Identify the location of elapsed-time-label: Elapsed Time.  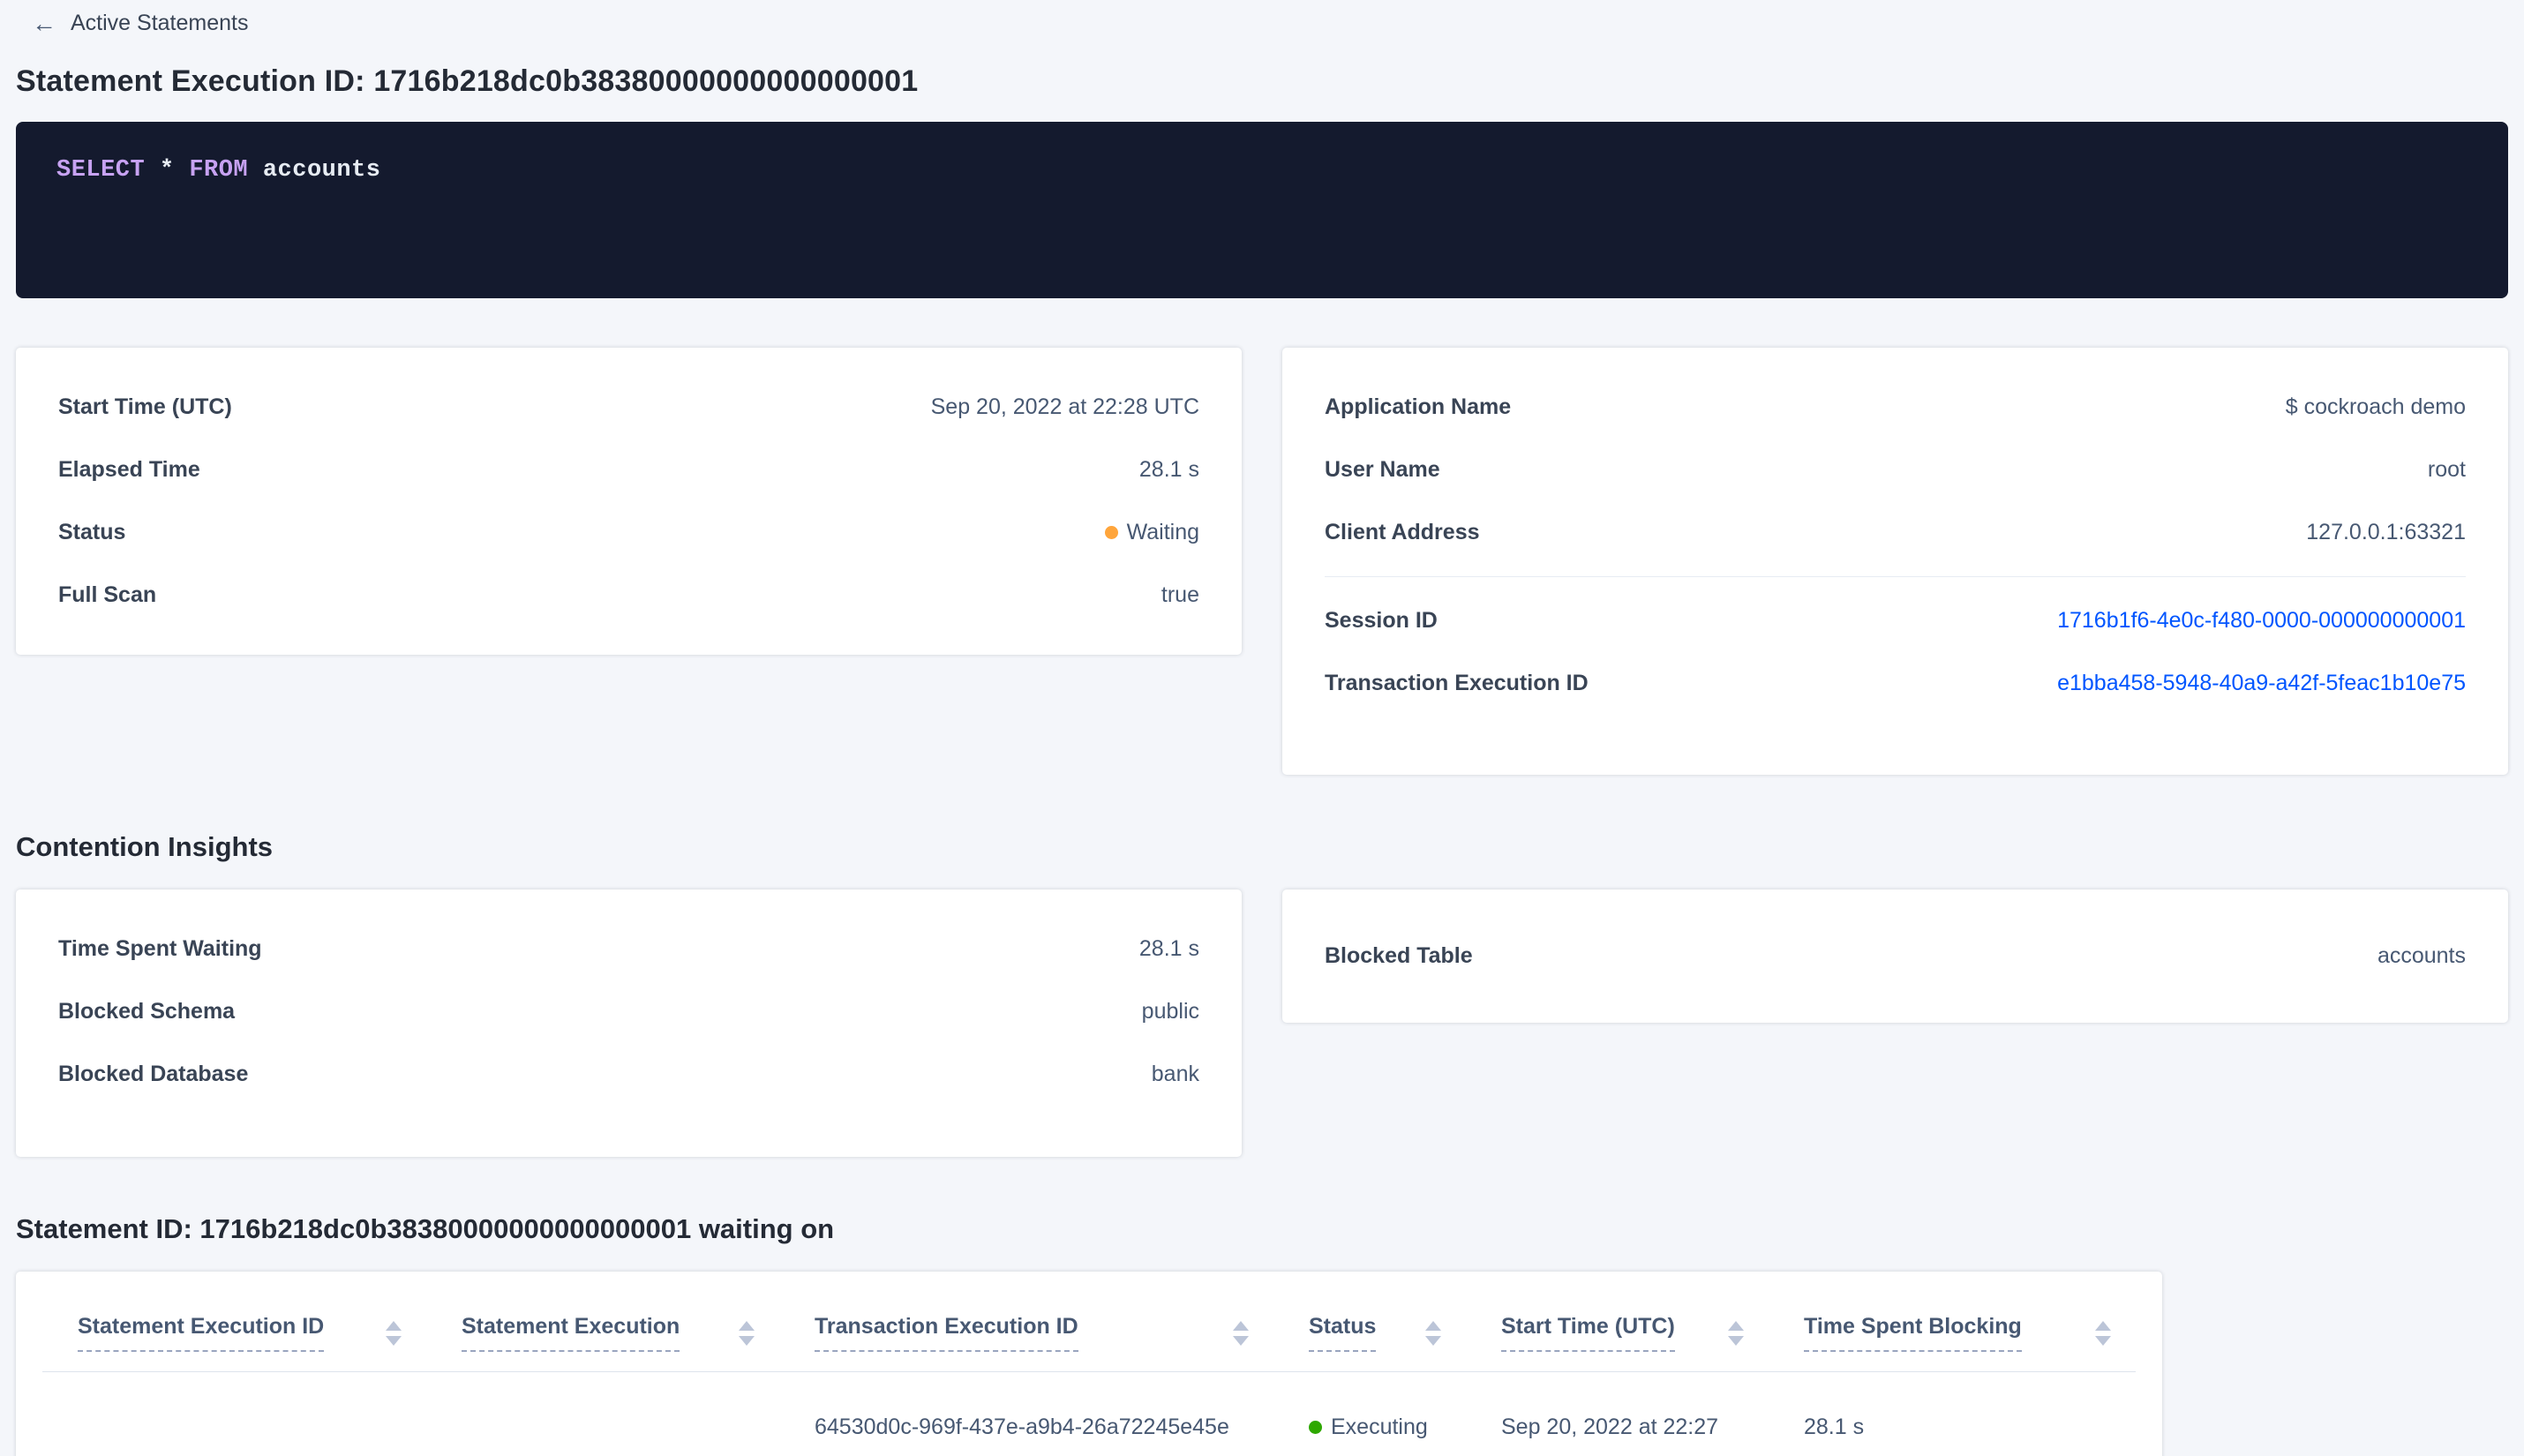
(129, 469).